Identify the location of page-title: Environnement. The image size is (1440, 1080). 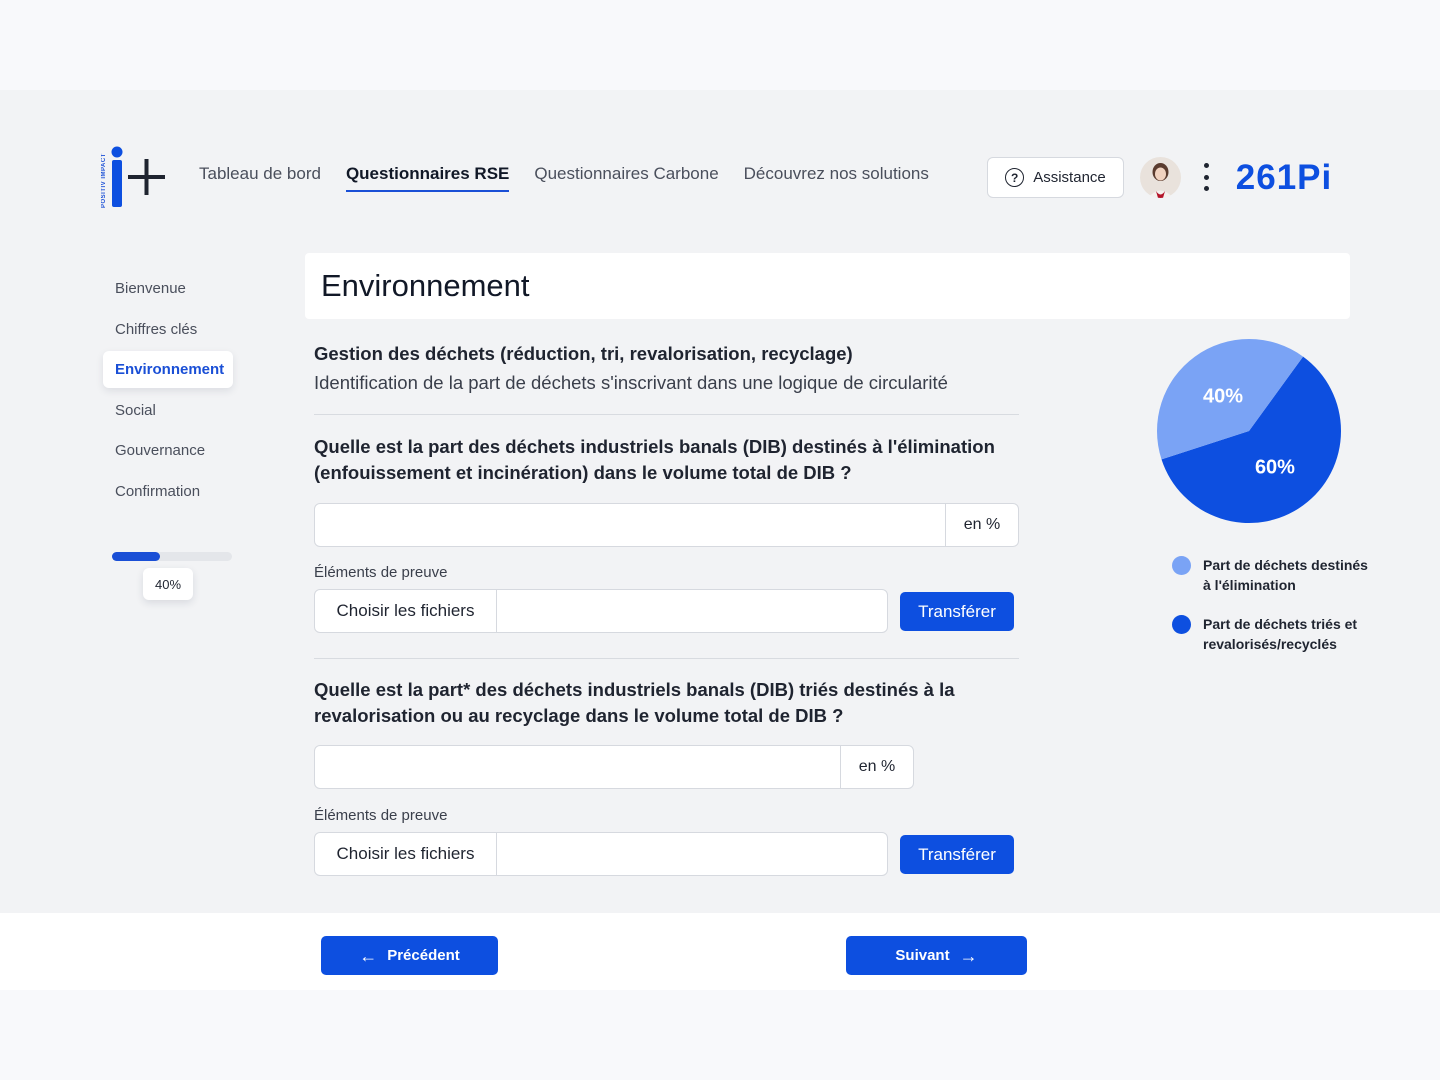
(425, 285).